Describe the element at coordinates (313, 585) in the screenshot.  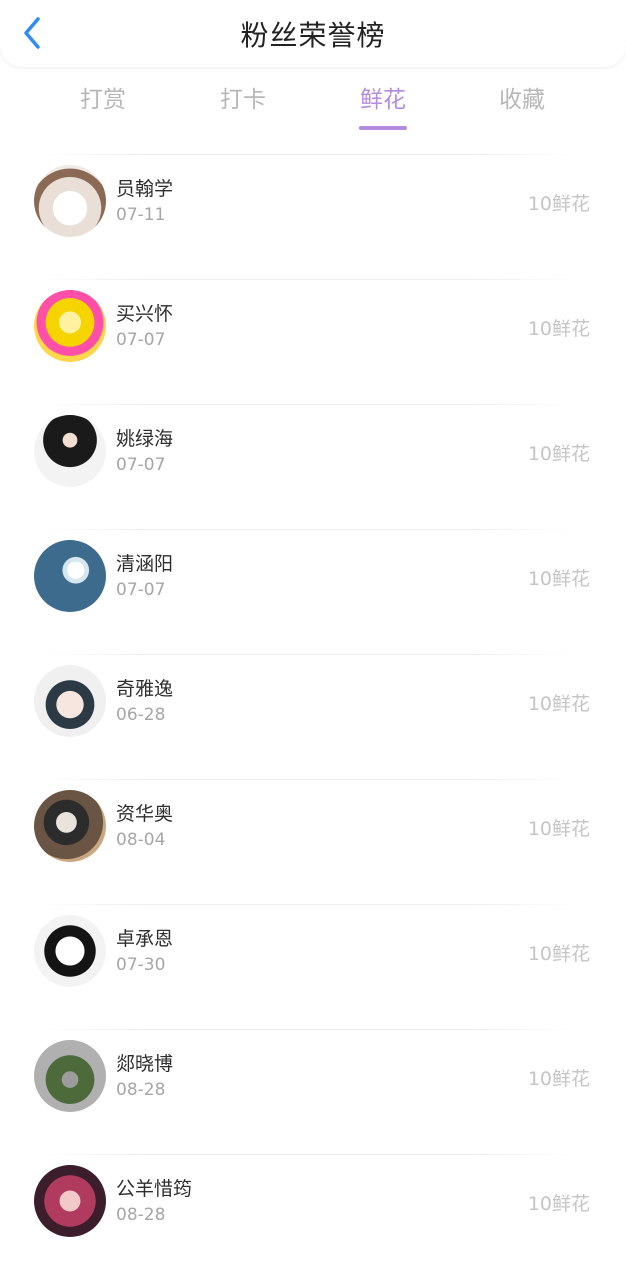
I see `list-item: 清涵阳 07-07 10鲜花` at that location.